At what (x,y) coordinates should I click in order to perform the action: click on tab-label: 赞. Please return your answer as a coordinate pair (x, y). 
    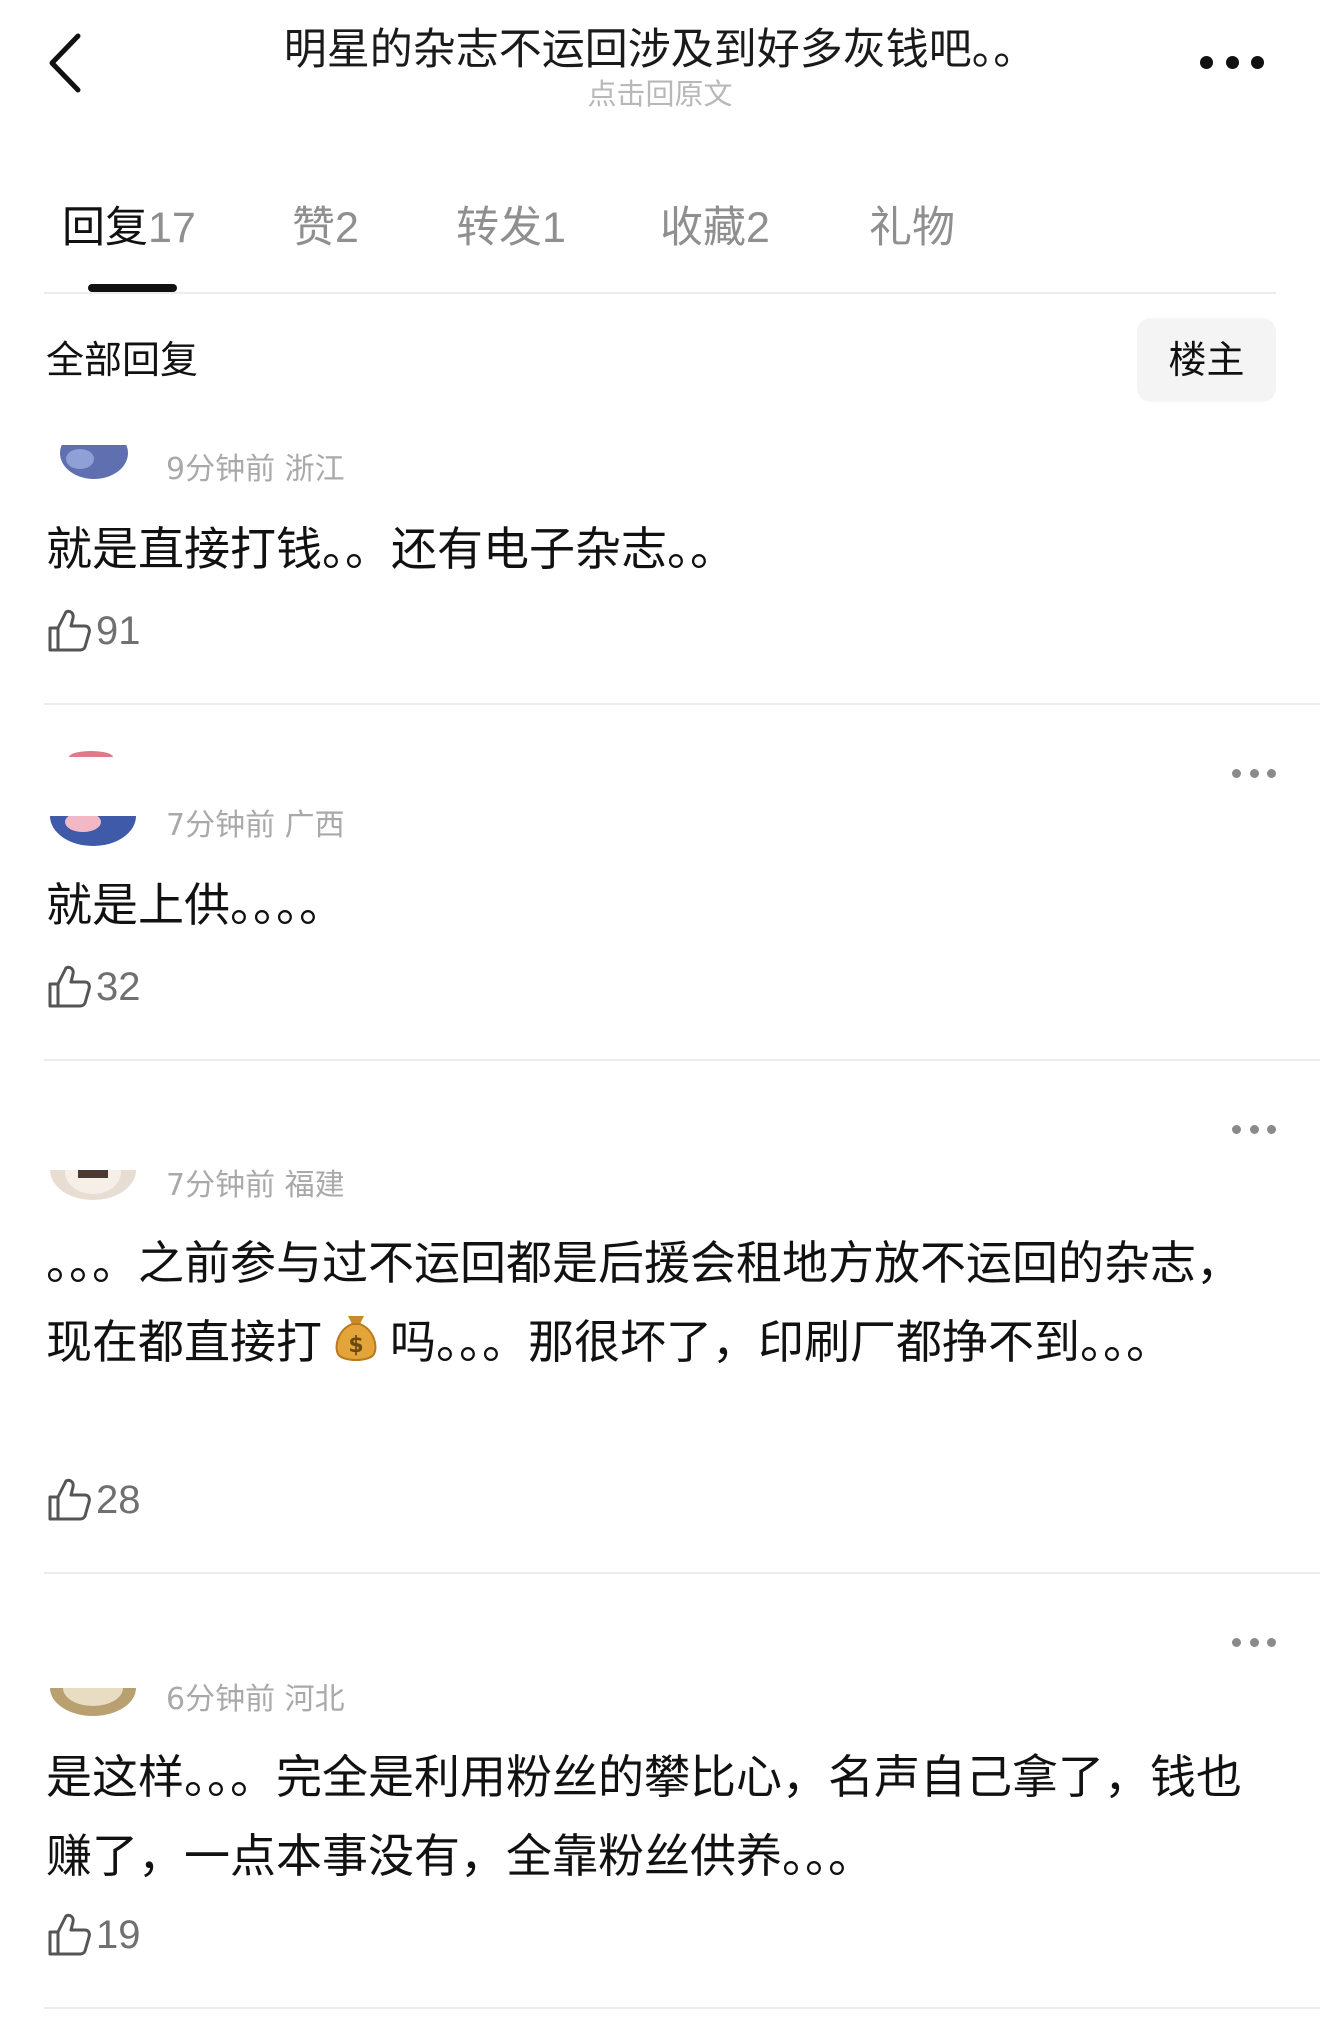
    Looking at the image, I should click on (313, 228).